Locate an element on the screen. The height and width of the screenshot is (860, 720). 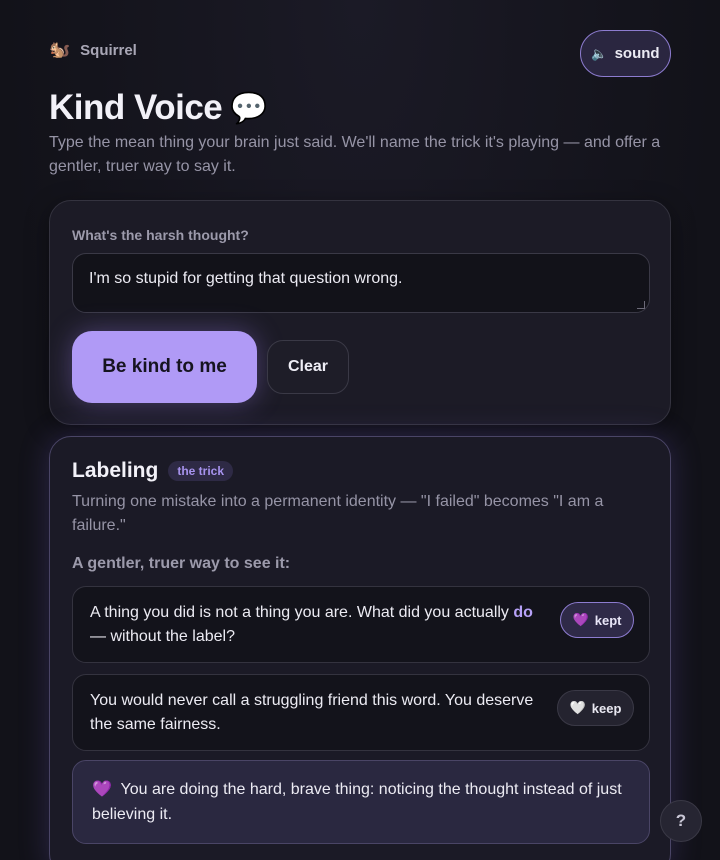
reframe-emphasis: do is located at coordinates (523, 612).